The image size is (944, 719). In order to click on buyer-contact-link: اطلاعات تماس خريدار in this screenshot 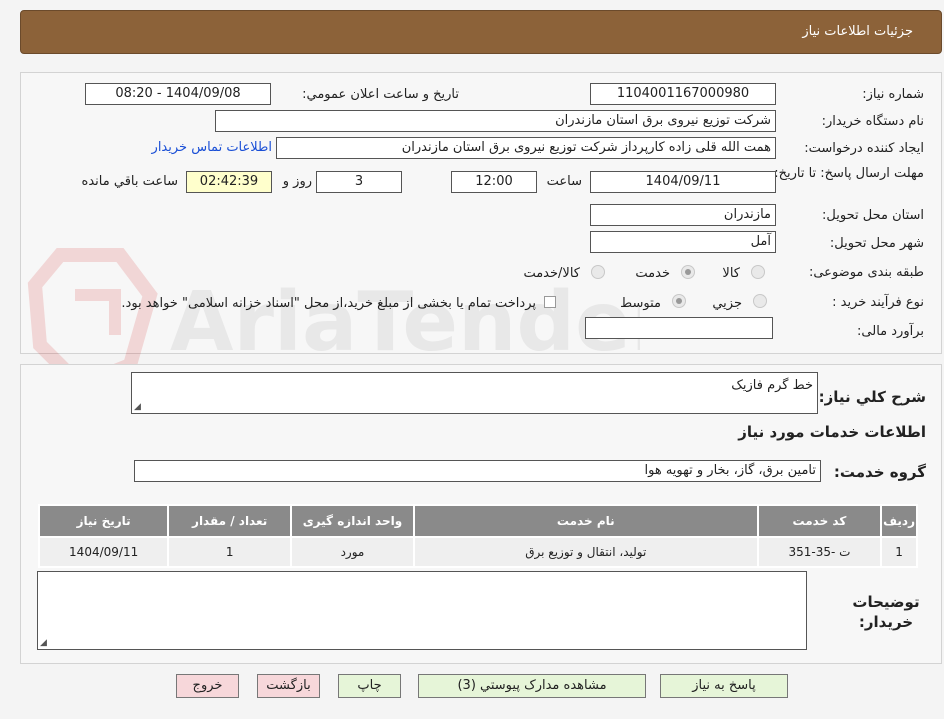, I will do `click(212, 147)`.